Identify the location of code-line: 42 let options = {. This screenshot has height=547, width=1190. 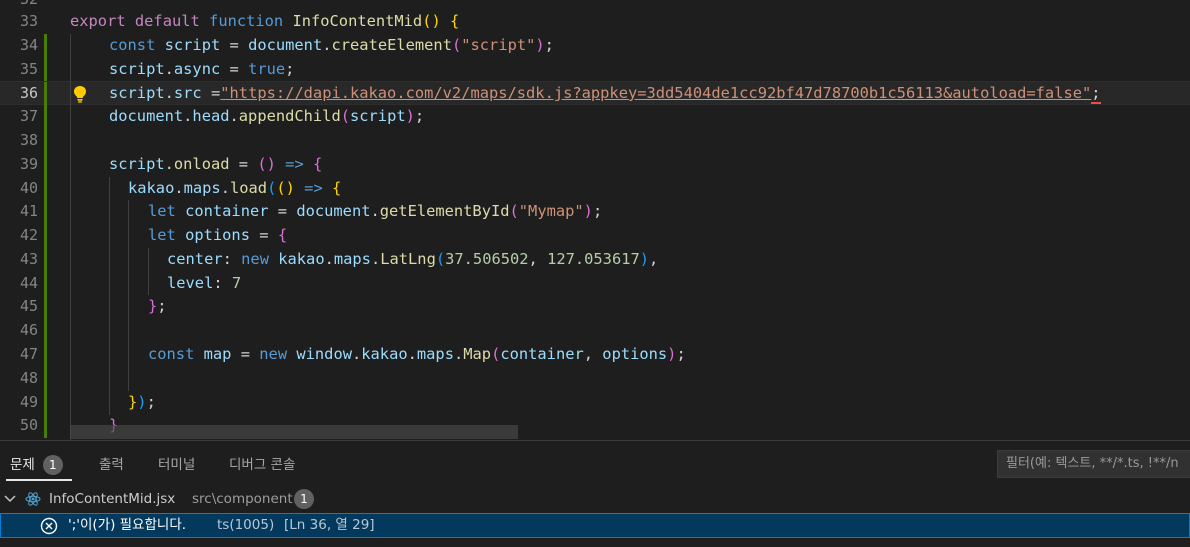
(595, 236).